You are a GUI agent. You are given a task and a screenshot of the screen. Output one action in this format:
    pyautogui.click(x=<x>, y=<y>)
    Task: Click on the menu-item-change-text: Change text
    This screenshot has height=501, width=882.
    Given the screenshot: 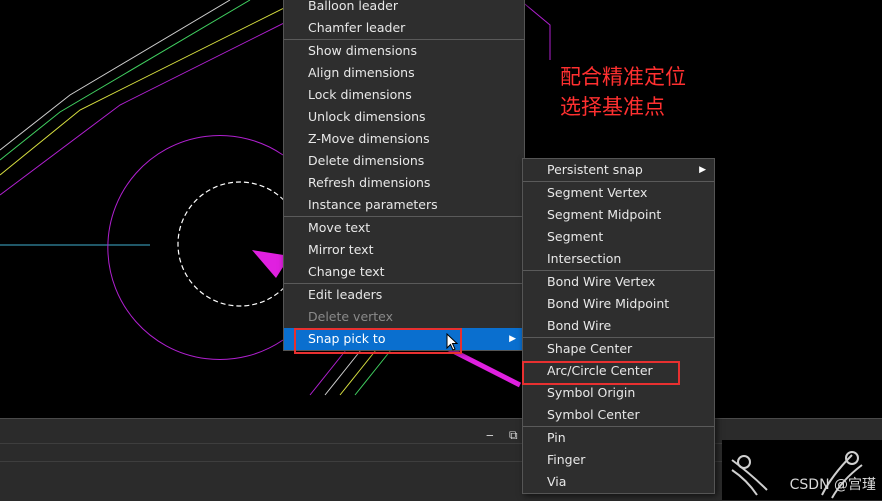 What is the action you would take?
    pyautogui.click(x=404, y=272)
    